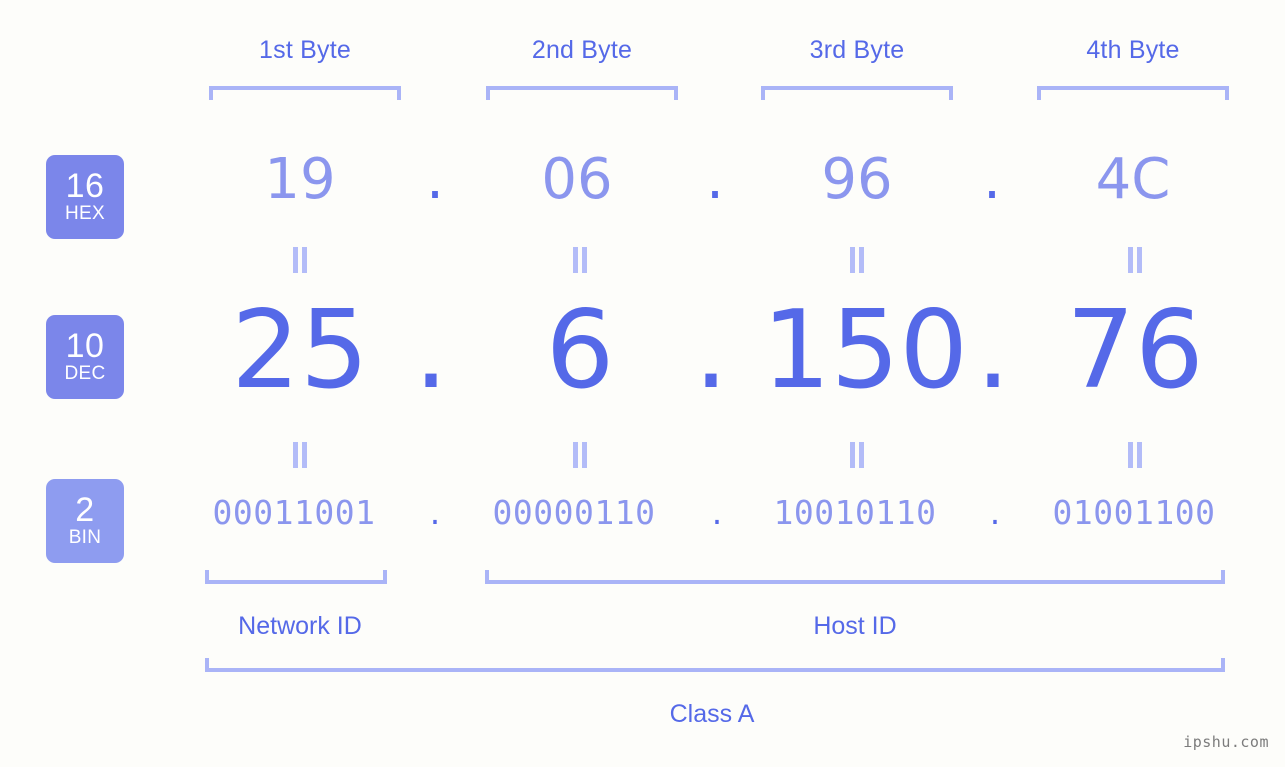 Image resolution: width=1285 pixels, height=767 pixels. Describe the element at coordinates (582, 50) in the screenshot. I see `byte-header-label-2: 2nd Byte` at that location.